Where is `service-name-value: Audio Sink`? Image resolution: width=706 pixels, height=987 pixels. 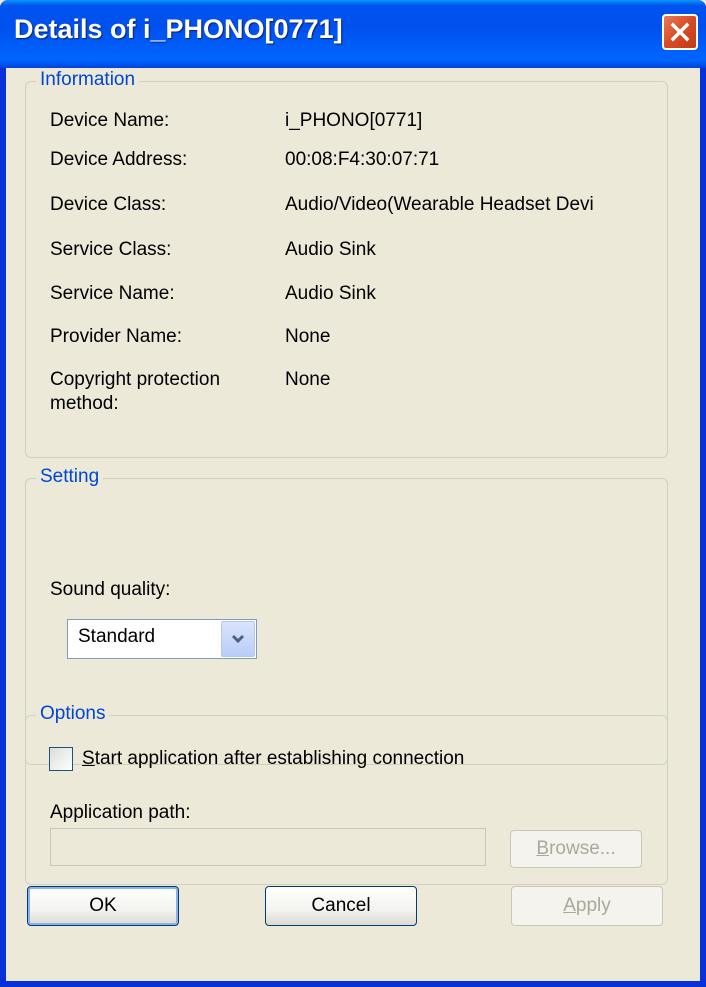 service-name-value: Audio Sink is located at coordinates (330, 293).